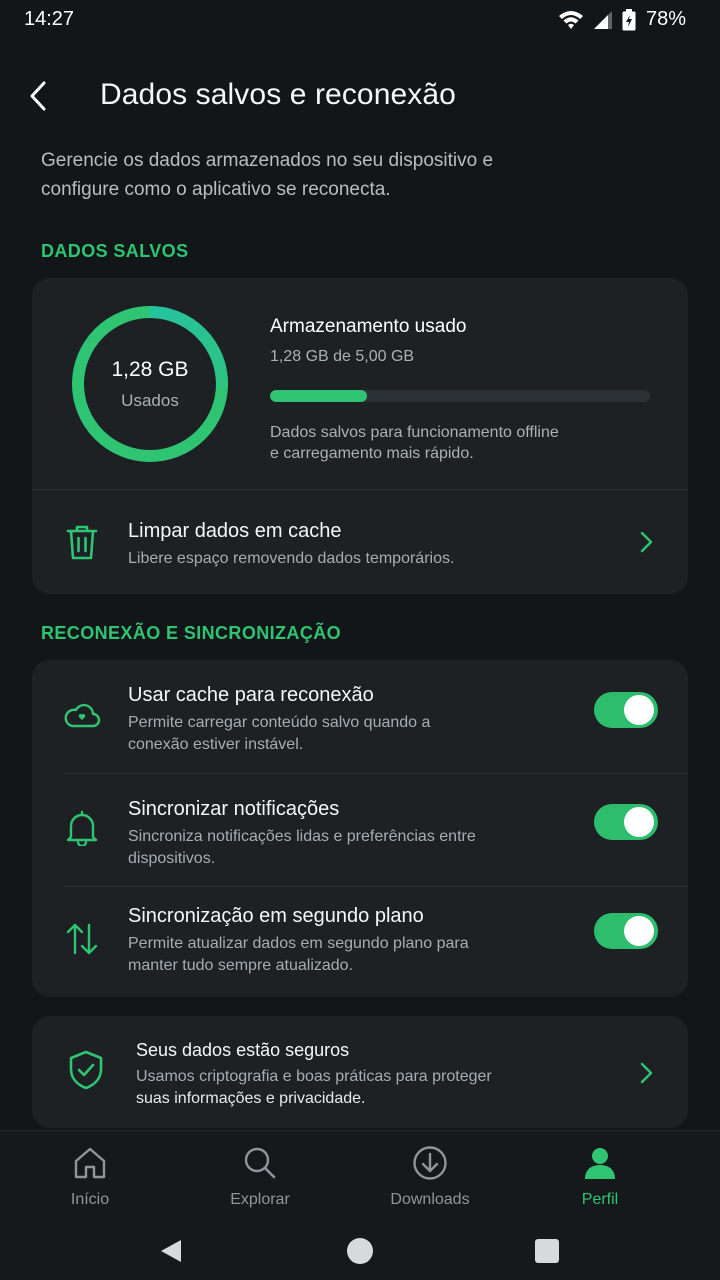 The height and width of the screenshot is (1280, 720). Describe the element at coordinates (276, 916) in the screenshot. I see `setting-title: Sincronização em segundo plano` at that location.